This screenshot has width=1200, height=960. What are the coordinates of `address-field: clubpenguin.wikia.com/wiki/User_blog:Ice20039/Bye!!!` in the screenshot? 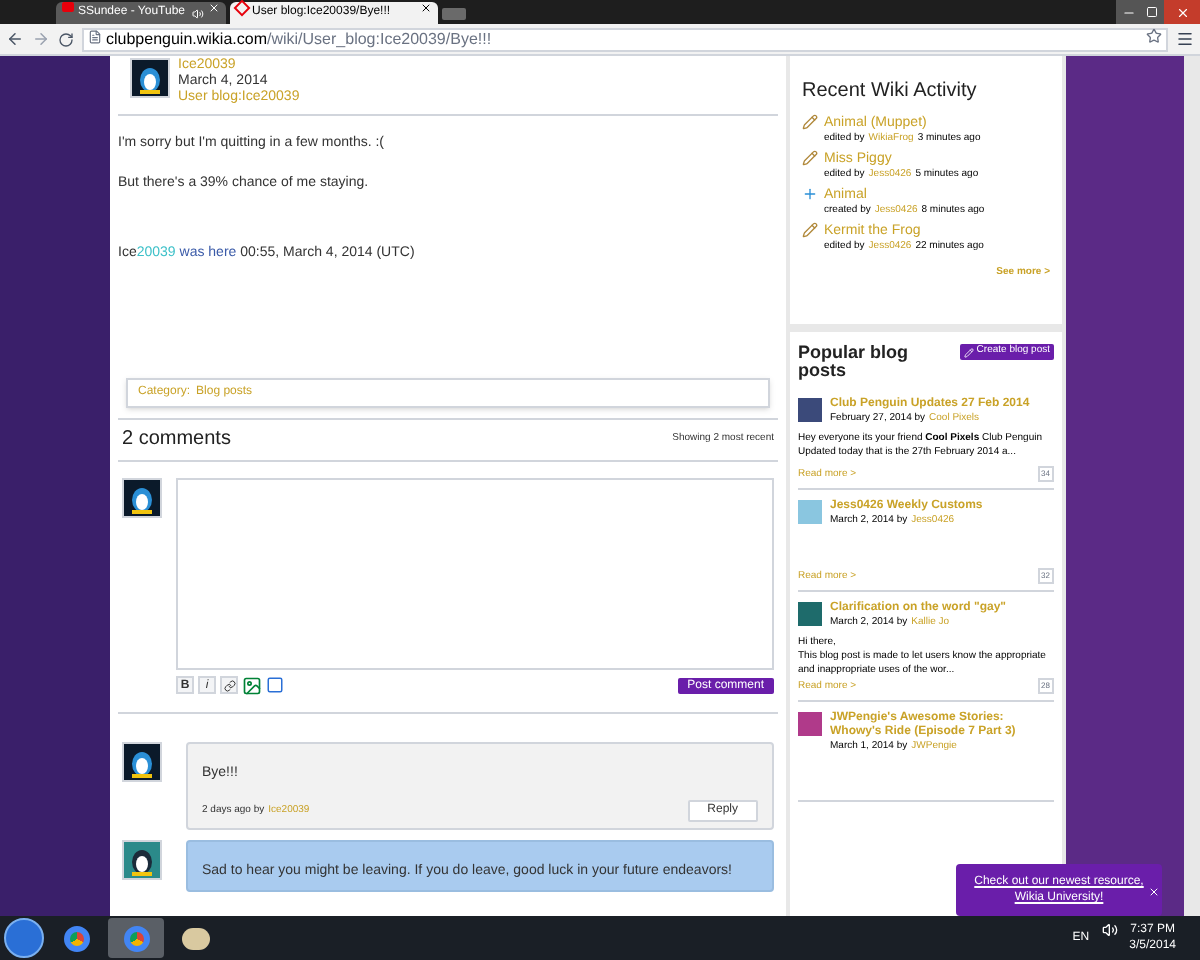 It's located at (625, 39).